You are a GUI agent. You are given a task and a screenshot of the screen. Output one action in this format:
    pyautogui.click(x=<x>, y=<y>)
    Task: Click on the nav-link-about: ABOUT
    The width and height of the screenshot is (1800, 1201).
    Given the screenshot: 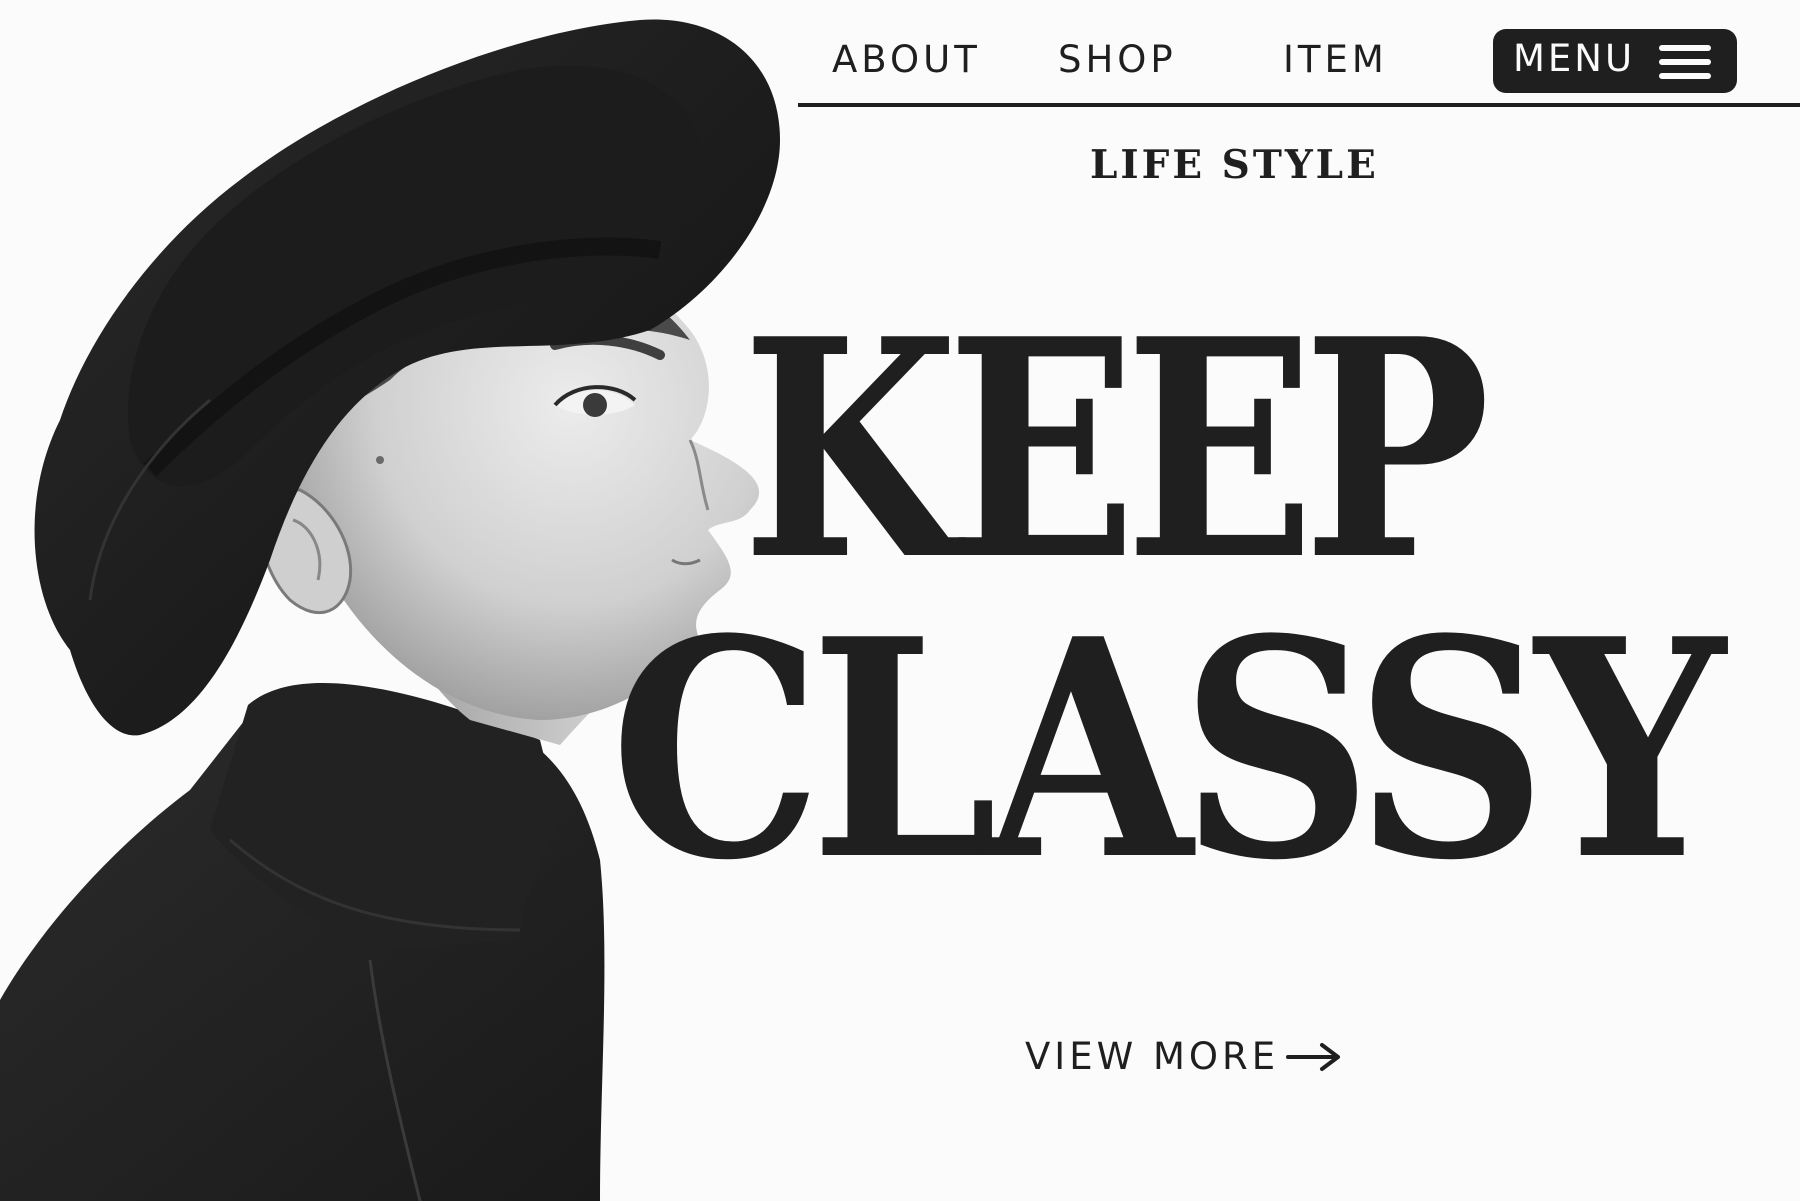 What is the action you would take?
    pyautogui.click(x=906, y=59)
    